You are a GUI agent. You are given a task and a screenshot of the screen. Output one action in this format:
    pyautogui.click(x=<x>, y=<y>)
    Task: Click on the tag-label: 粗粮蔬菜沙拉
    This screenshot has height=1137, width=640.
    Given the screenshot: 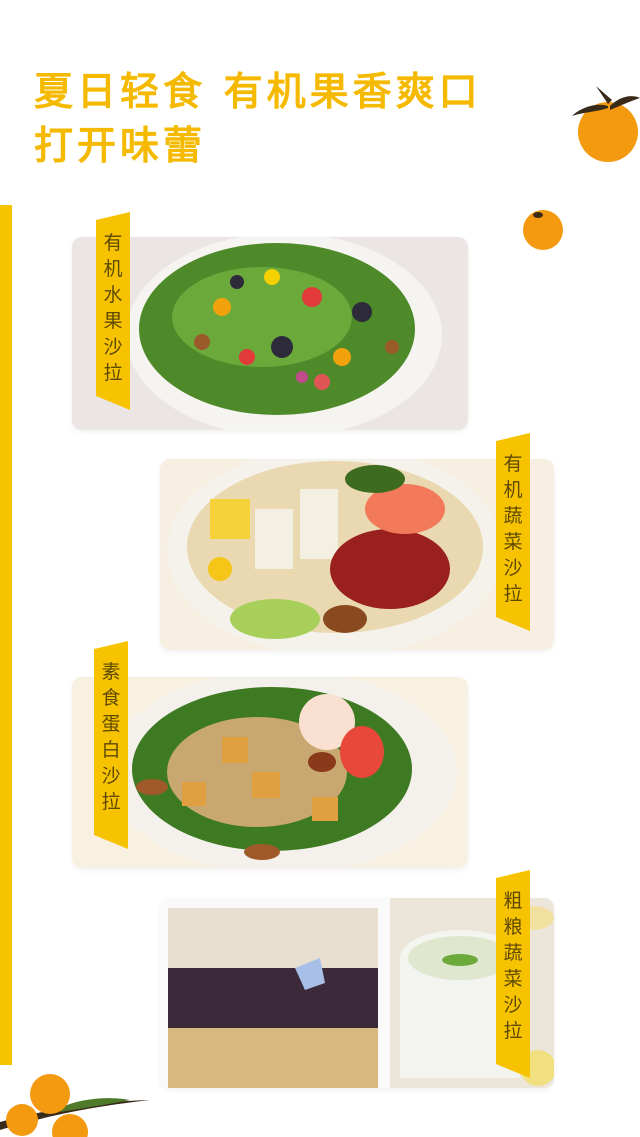 What is the action you would take?
    pyautogui.click(x=513, y=966)
    